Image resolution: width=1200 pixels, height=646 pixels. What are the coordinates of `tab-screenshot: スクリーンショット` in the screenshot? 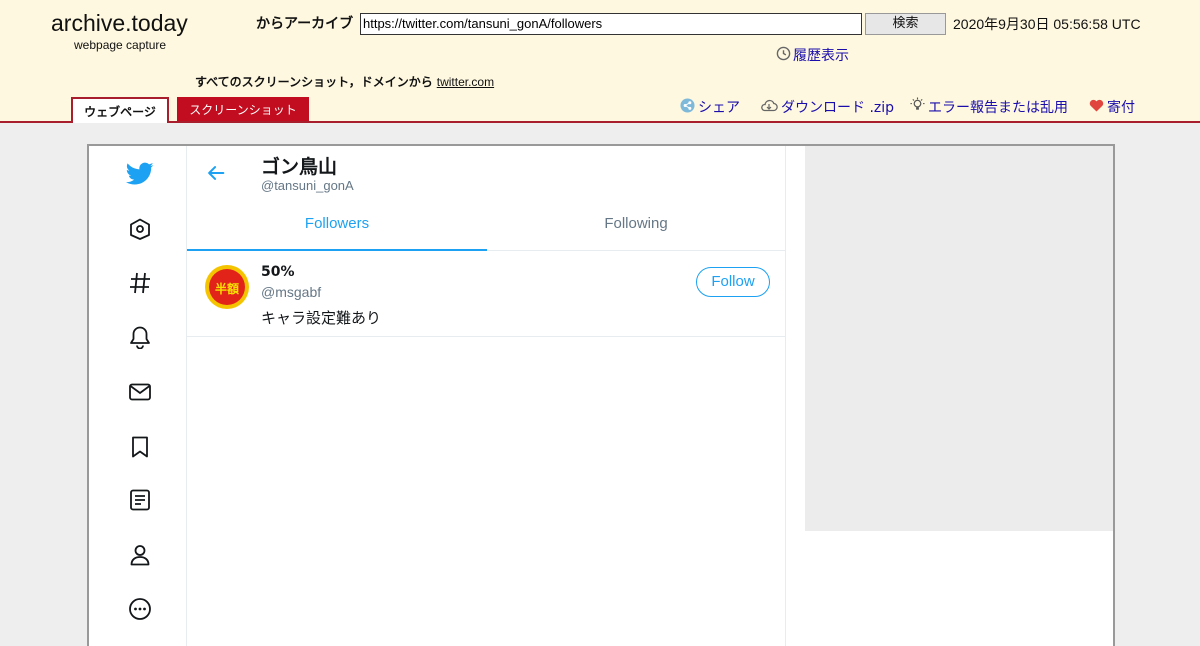 It's located at (243, 109).